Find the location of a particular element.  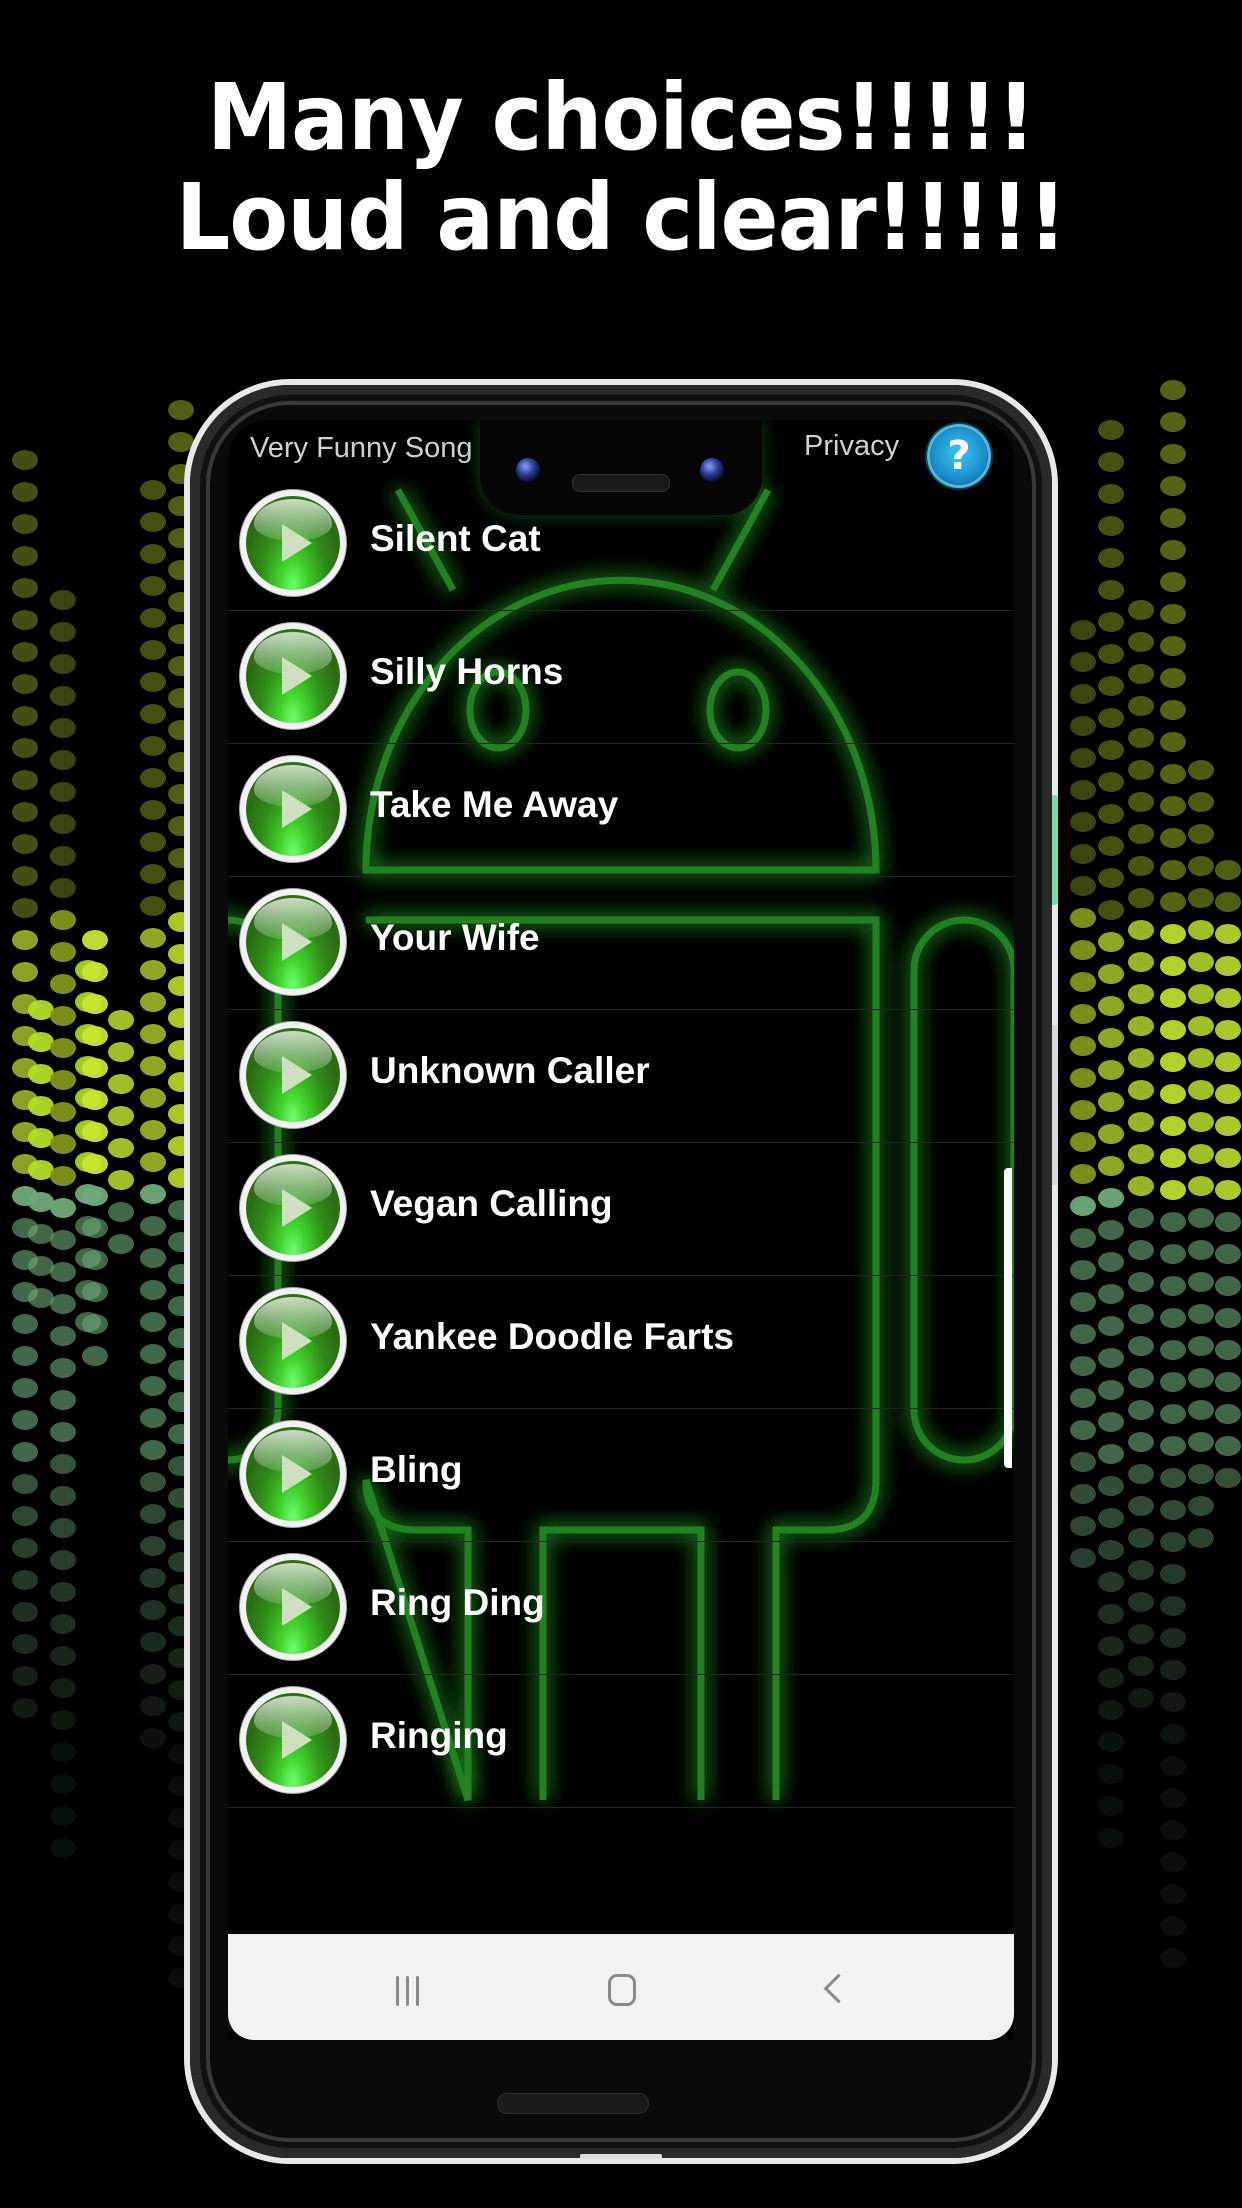

home-button is located at coordinates (622, 1987).